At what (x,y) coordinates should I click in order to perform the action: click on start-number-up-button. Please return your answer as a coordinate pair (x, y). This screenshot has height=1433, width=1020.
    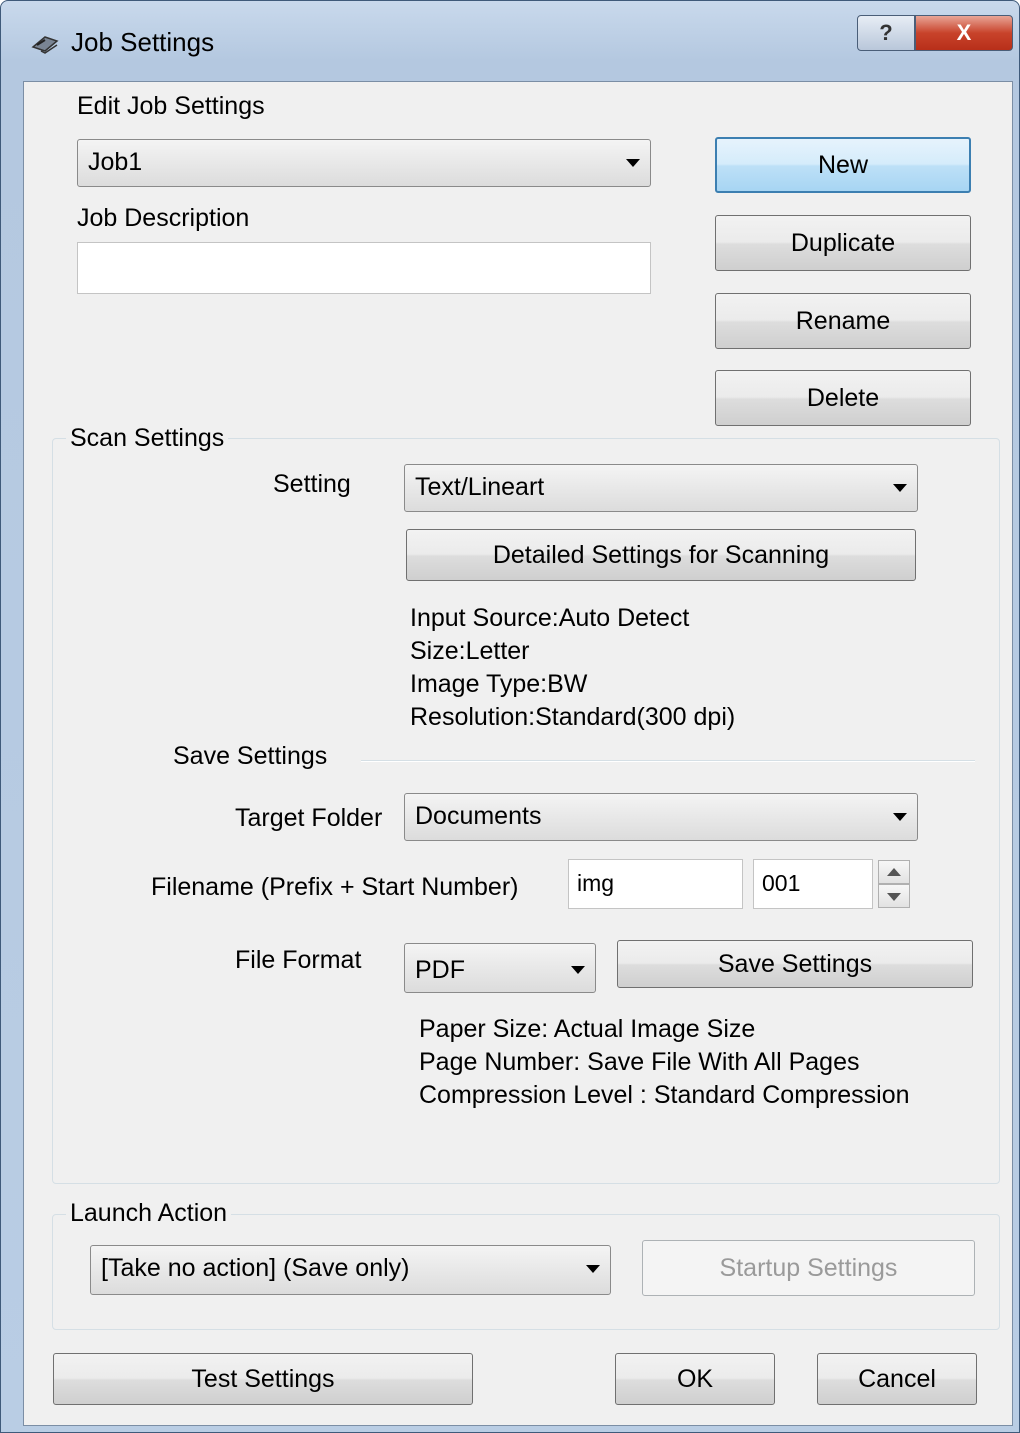
    Looking at the image, I should click on (894, 872).